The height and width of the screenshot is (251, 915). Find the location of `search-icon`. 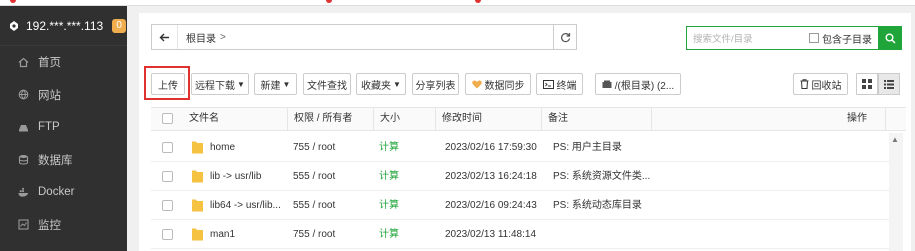

search-icon is located at coordinates (890, 38).